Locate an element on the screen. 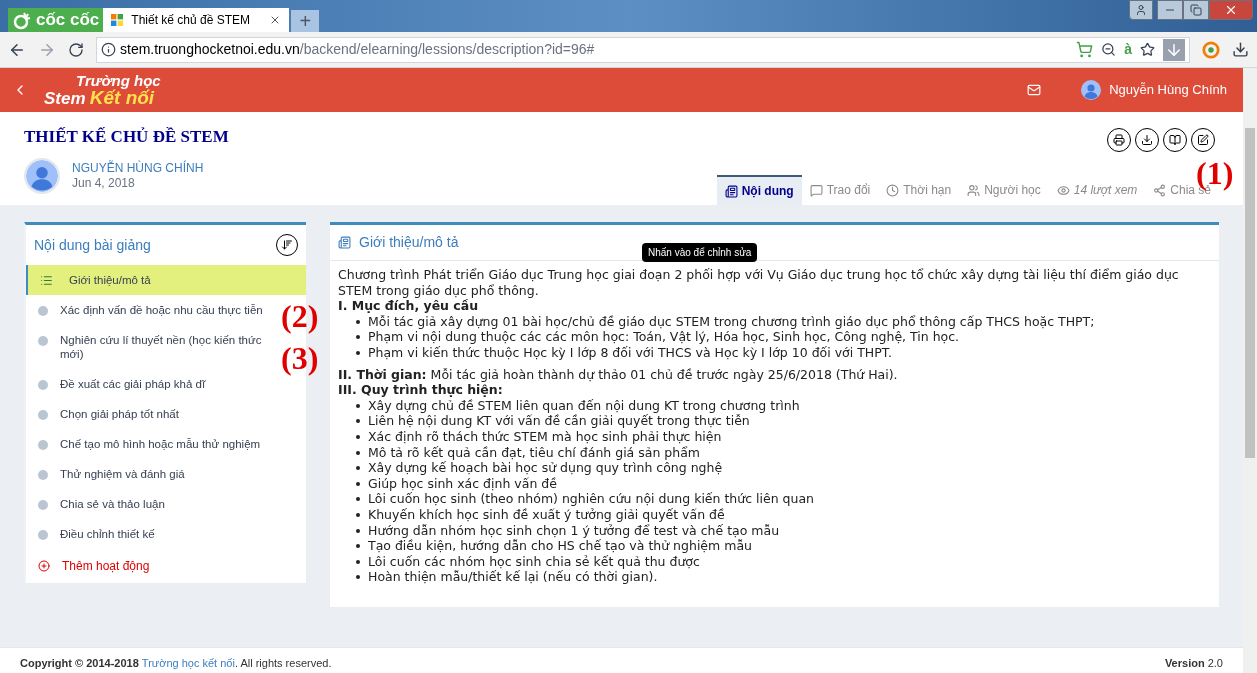 The width and height of the screenshot is (1257, 673). profile-icon is located at coordinates (1141, 10).